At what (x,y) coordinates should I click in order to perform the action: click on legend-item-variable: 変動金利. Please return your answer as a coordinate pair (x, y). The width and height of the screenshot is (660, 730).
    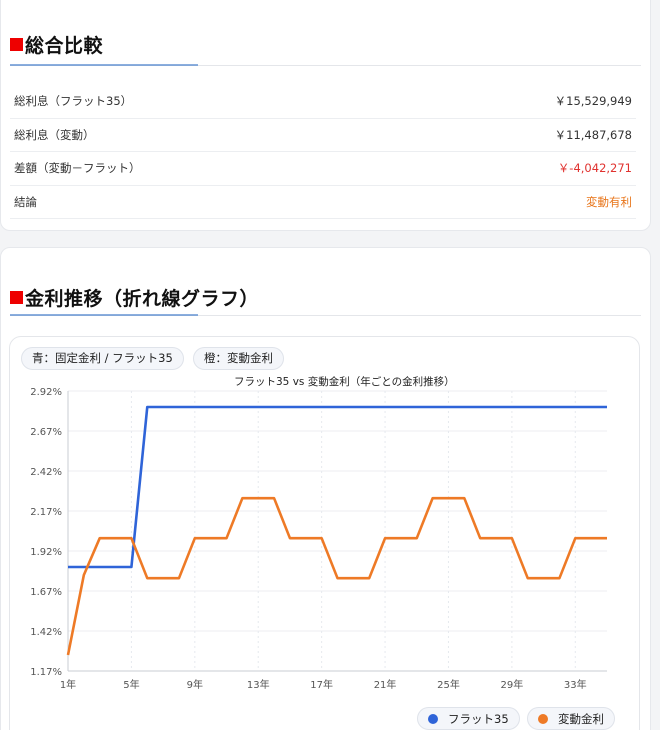
    Looking at the image, I should click on (571, 718).